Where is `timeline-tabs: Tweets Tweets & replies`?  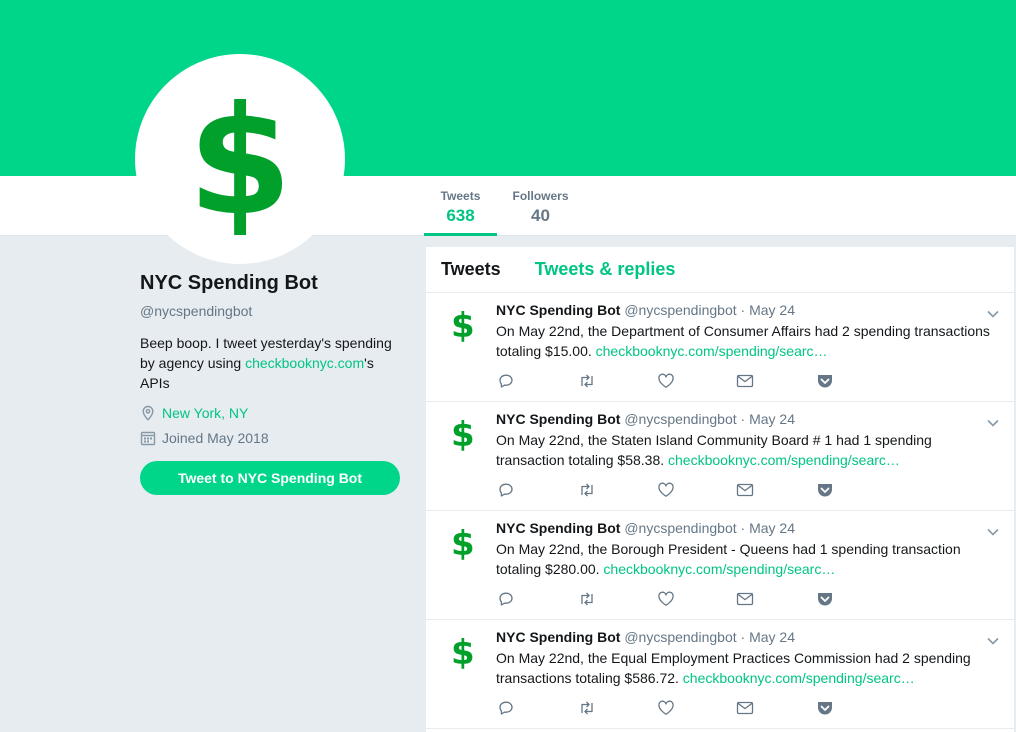
timeline-tabs: Tweets Tweets & replies is located at coordinates (720, 270).